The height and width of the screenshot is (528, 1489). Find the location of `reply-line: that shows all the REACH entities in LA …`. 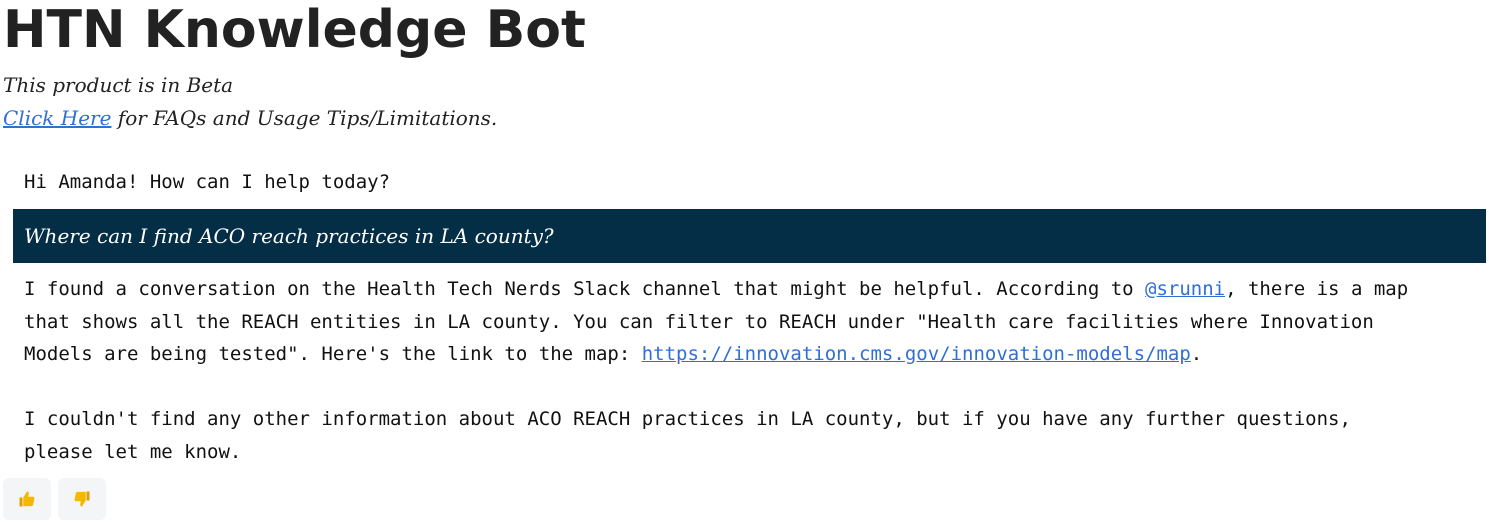

reply-line: that shows all the REACH entities in LA … is located at coordinates (699, 321).